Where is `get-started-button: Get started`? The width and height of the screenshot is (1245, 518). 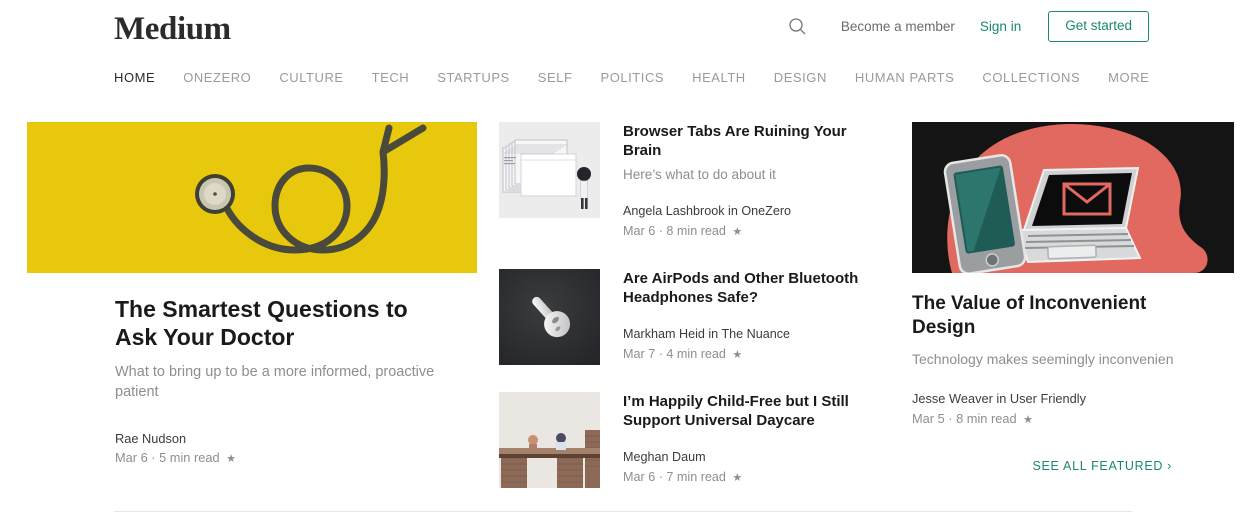
get-started-button: Get started is located at coordinates (1098, 26).